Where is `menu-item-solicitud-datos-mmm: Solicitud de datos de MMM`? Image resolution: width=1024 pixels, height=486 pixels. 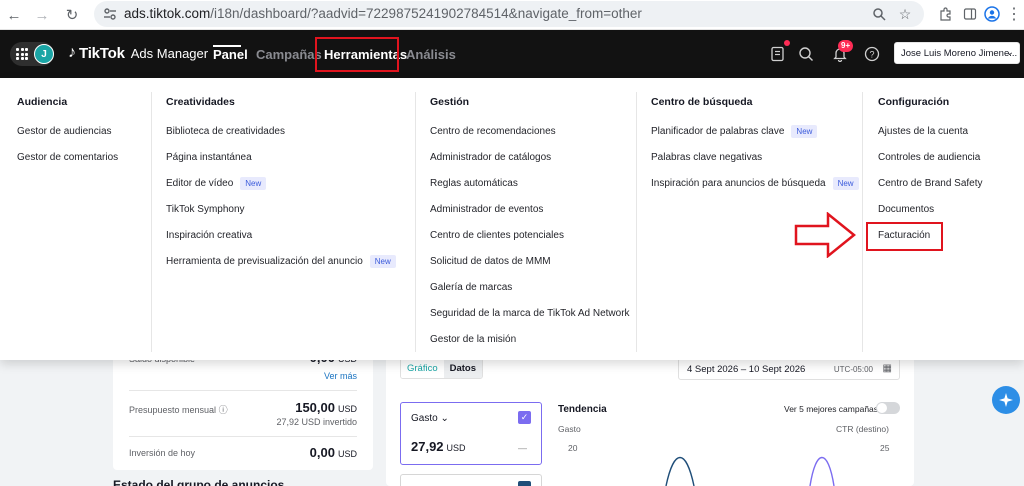
menu-item-solicitud-datos-mmm: Solicitud de datos de MMM is located at coordinates (530, 261).